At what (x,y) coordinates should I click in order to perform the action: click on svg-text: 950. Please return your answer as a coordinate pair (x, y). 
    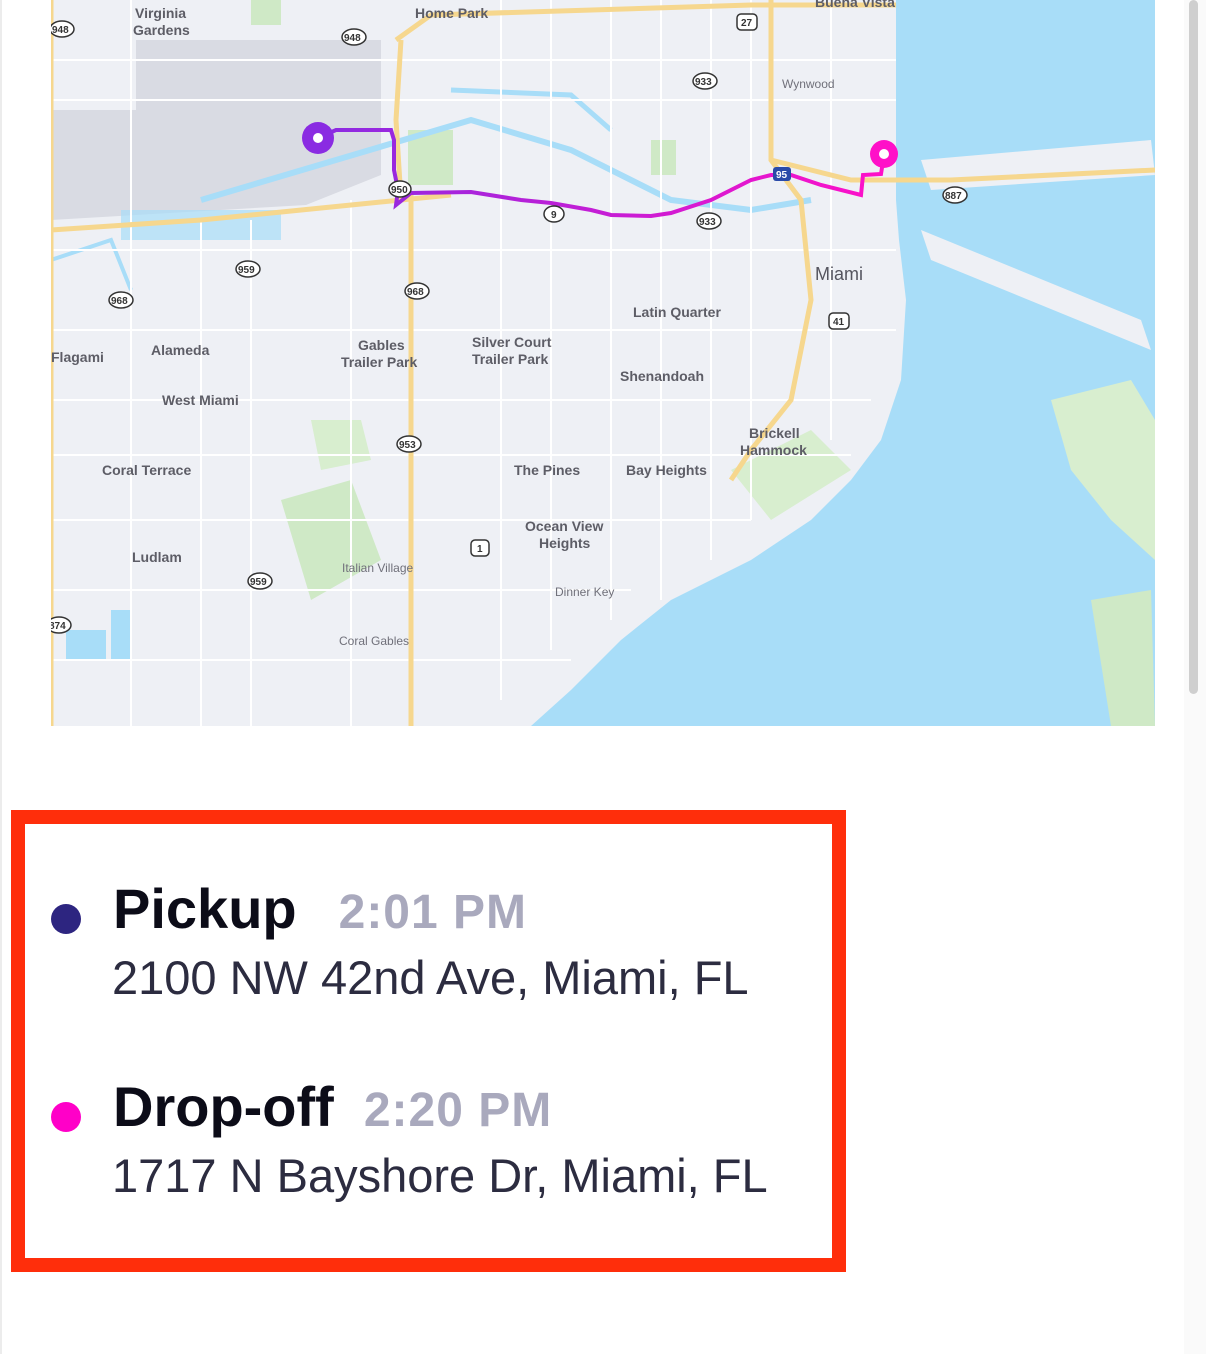
    Looking at the image, I should click on (399, 190).